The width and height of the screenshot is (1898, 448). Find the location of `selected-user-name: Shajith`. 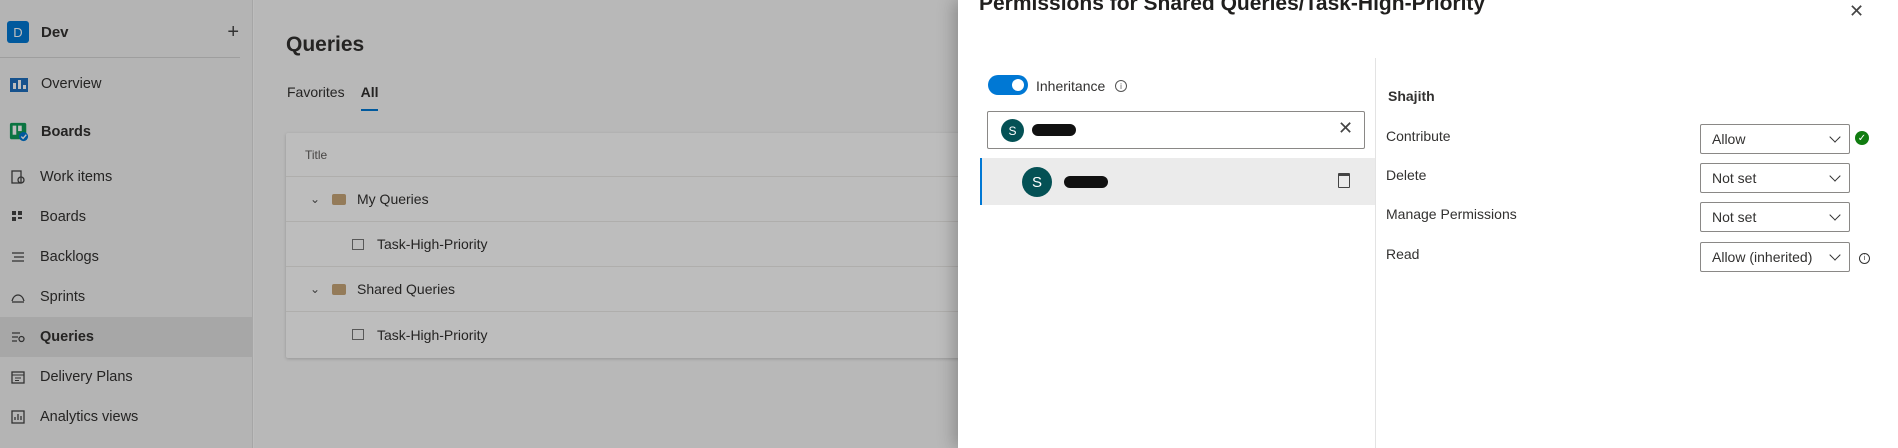

selected-user-name: Shajith is located at coordinates (1411, 96).